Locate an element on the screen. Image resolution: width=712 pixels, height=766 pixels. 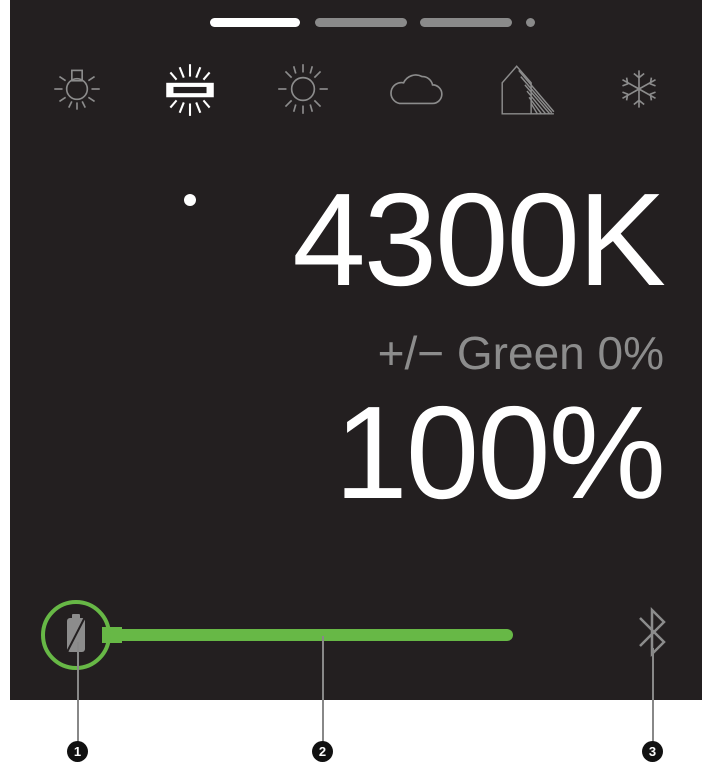
mode-shade is located at coordinates (527, 98).